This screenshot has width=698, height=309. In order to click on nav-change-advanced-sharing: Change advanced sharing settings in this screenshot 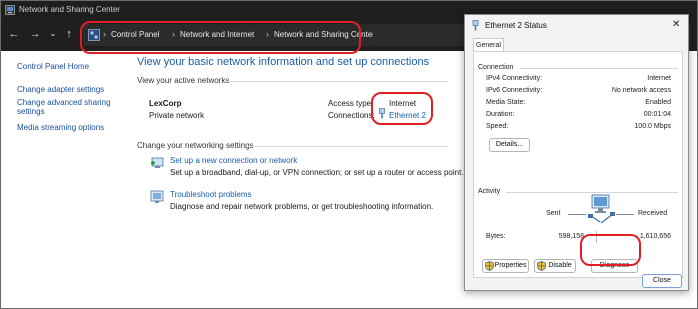, I will do `click(67, 107)`.